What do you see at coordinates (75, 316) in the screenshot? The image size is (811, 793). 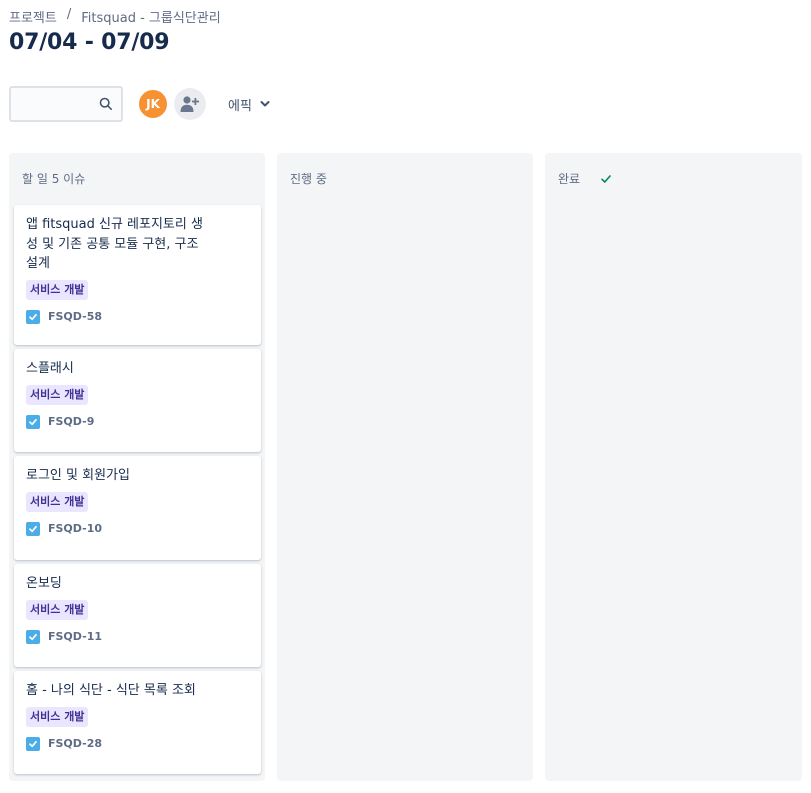 I see `issue-key: FSQD-58` at bounding box center [75, 316].